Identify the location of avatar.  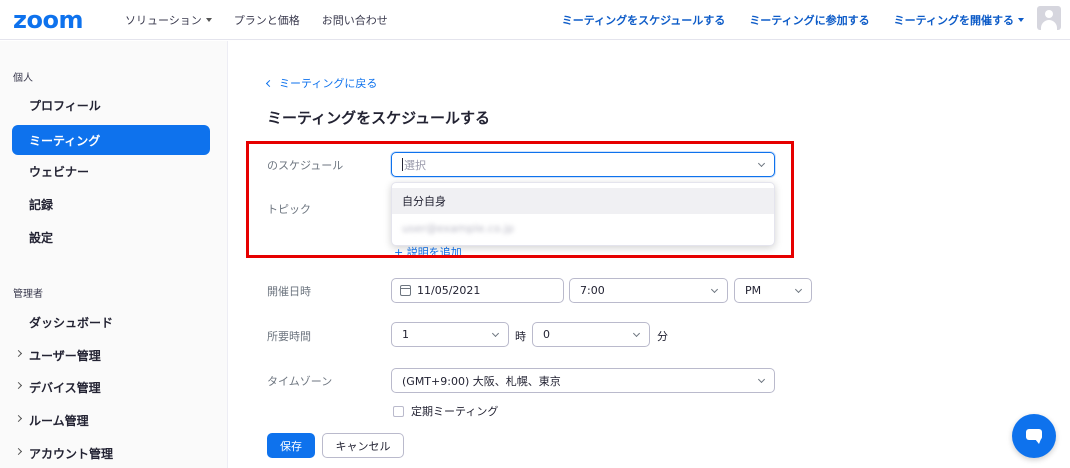
(1049, 18).